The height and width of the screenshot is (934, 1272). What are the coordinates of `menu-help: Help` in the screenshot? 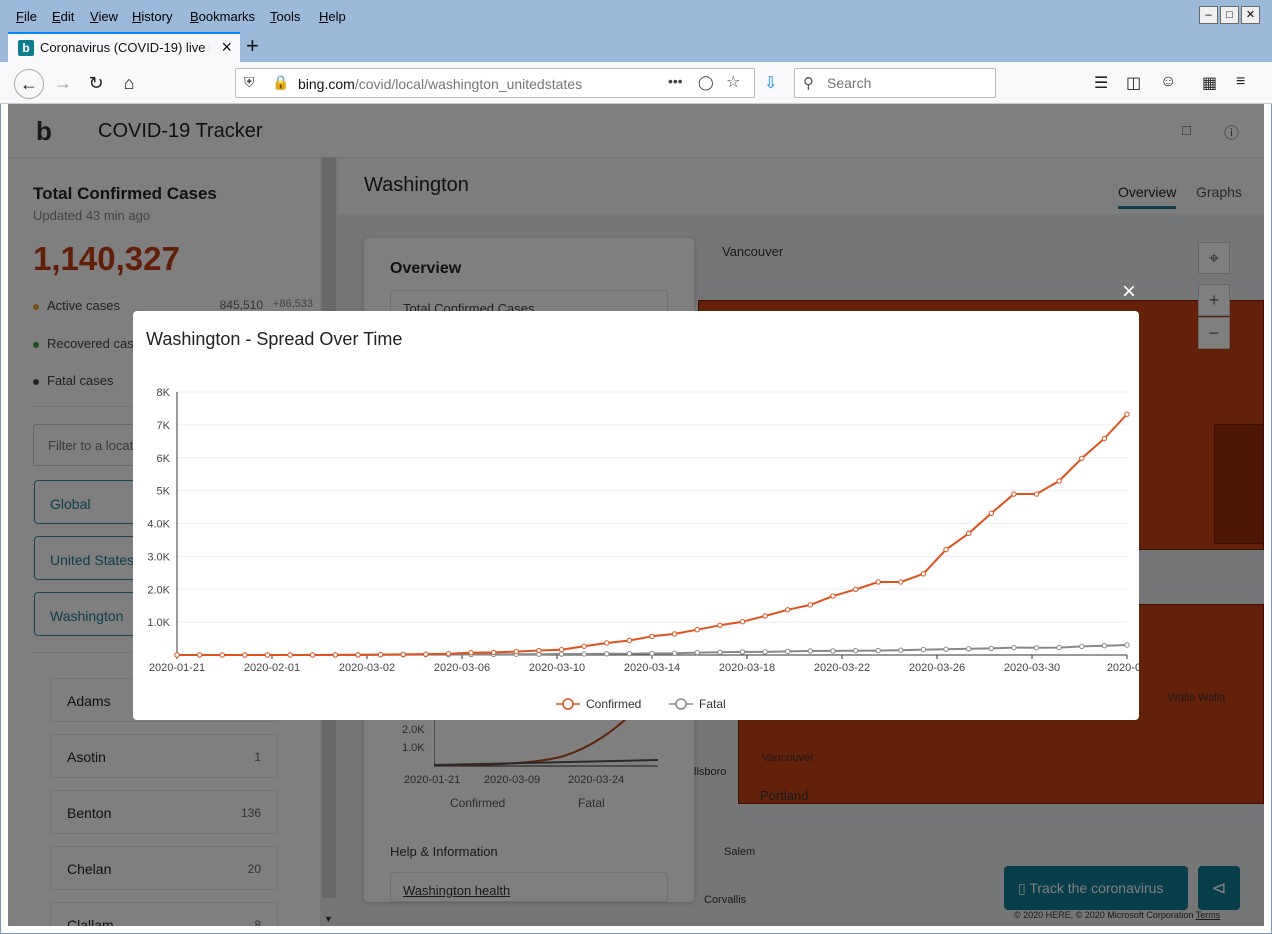 It's located at (332, 16).